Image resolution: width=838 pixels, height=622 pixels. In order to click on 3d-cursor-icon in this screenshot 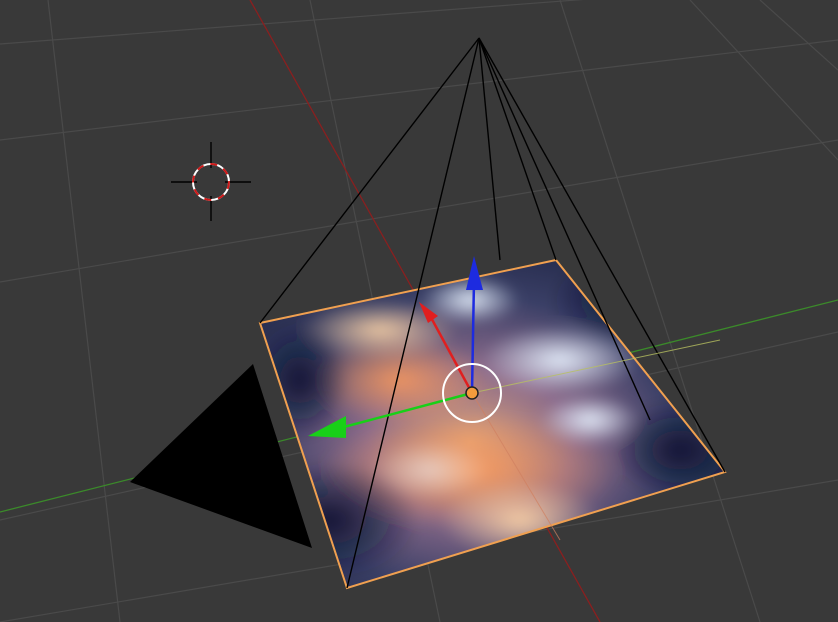, I will do `click(211, 181)`.